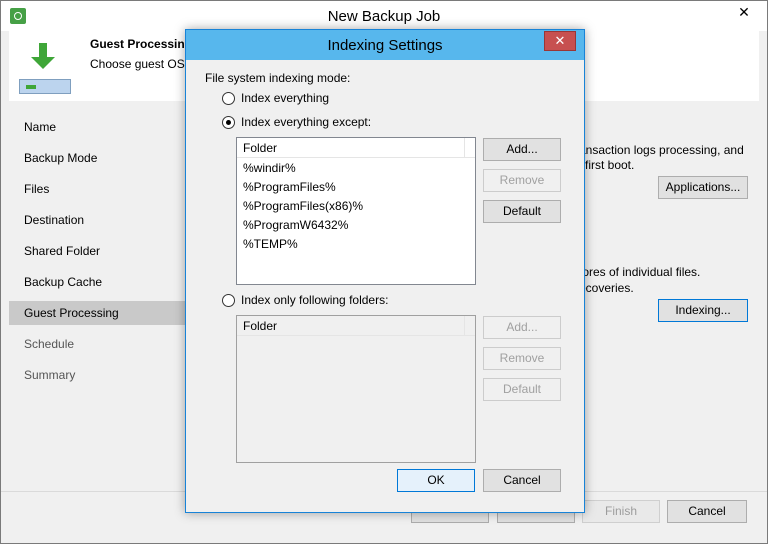 Image resolution: width=768 pixels, height=544 pixels. Describe the element at coordinates (356, 389) in the screenshot. I see `only-folders-list: Folder` at that location.